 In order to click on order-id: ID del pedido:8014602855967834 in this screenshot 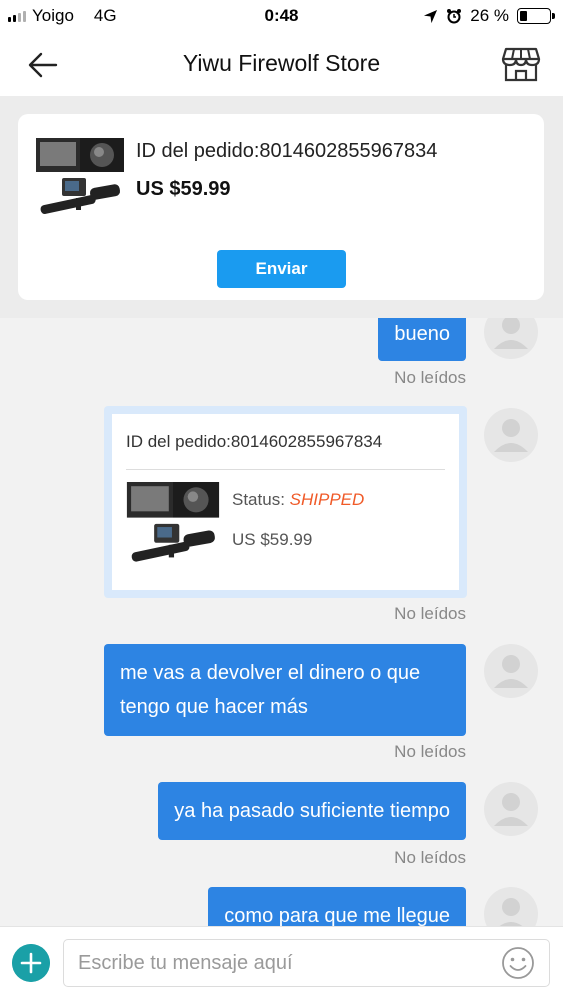, I will do `click(287, 151)`.